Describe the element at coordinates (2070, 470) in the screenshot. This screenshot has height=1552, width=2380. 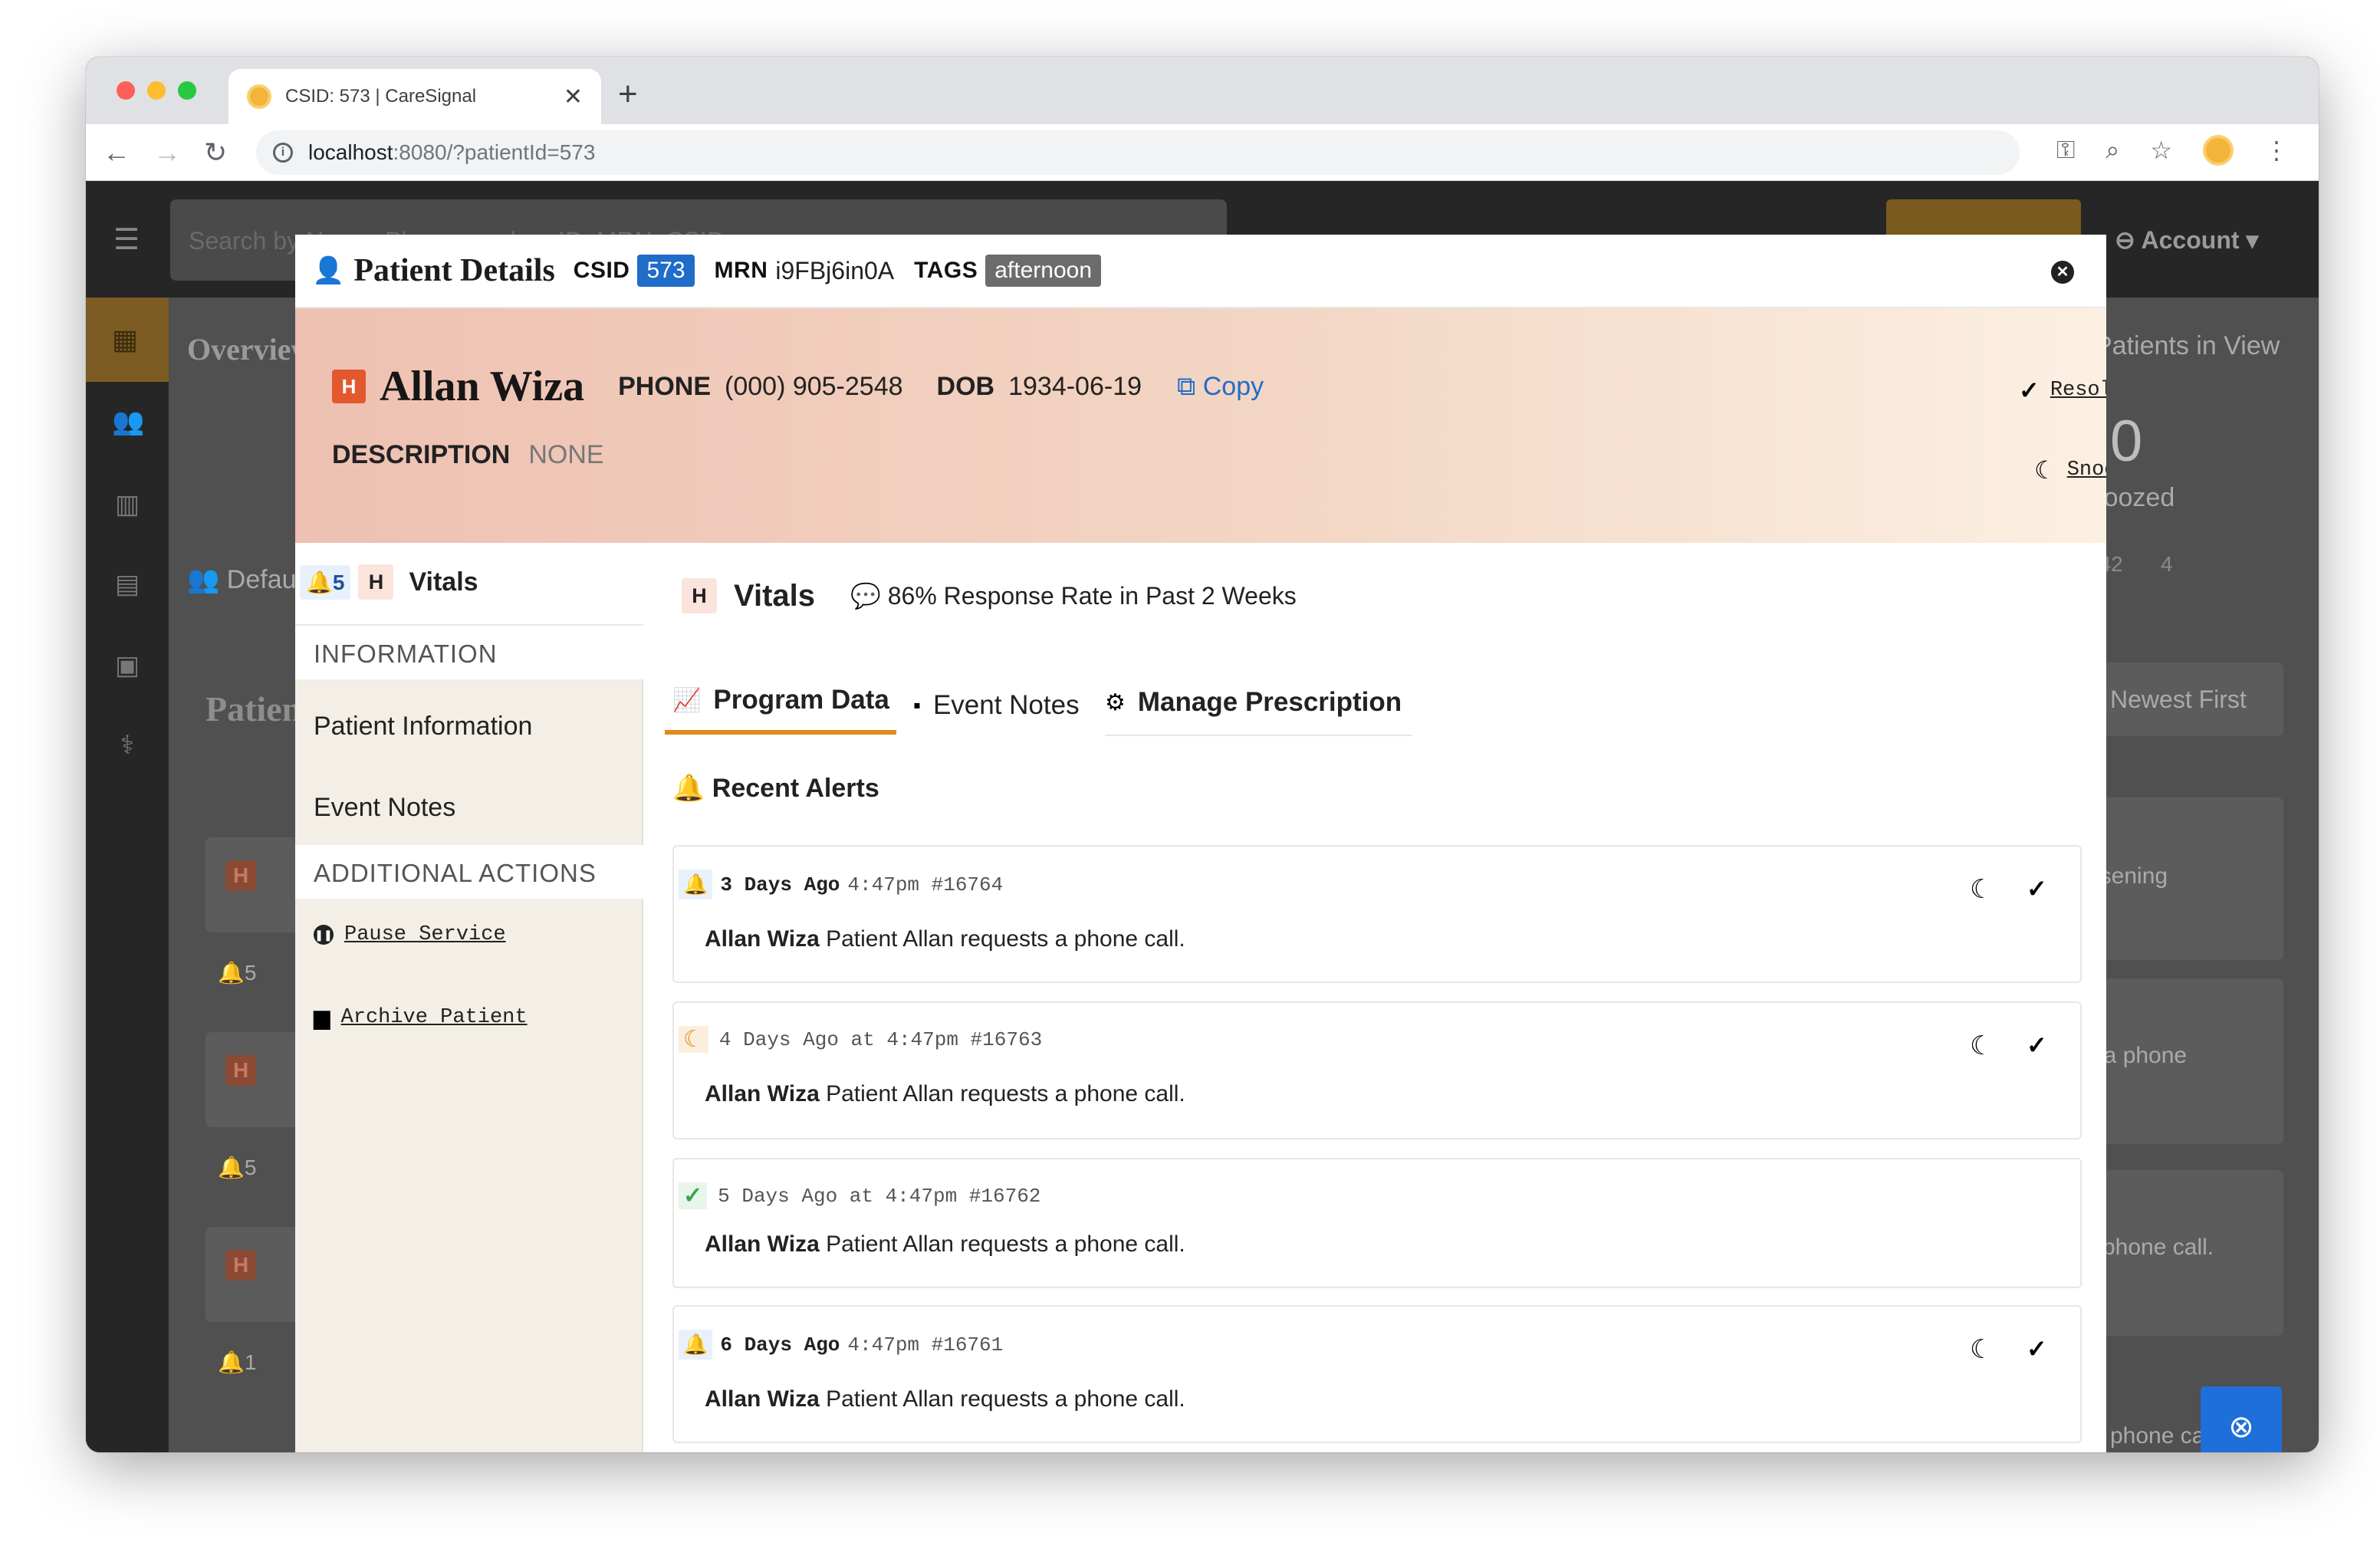
I see `snooze-button: ☾ Snooze` at that location.